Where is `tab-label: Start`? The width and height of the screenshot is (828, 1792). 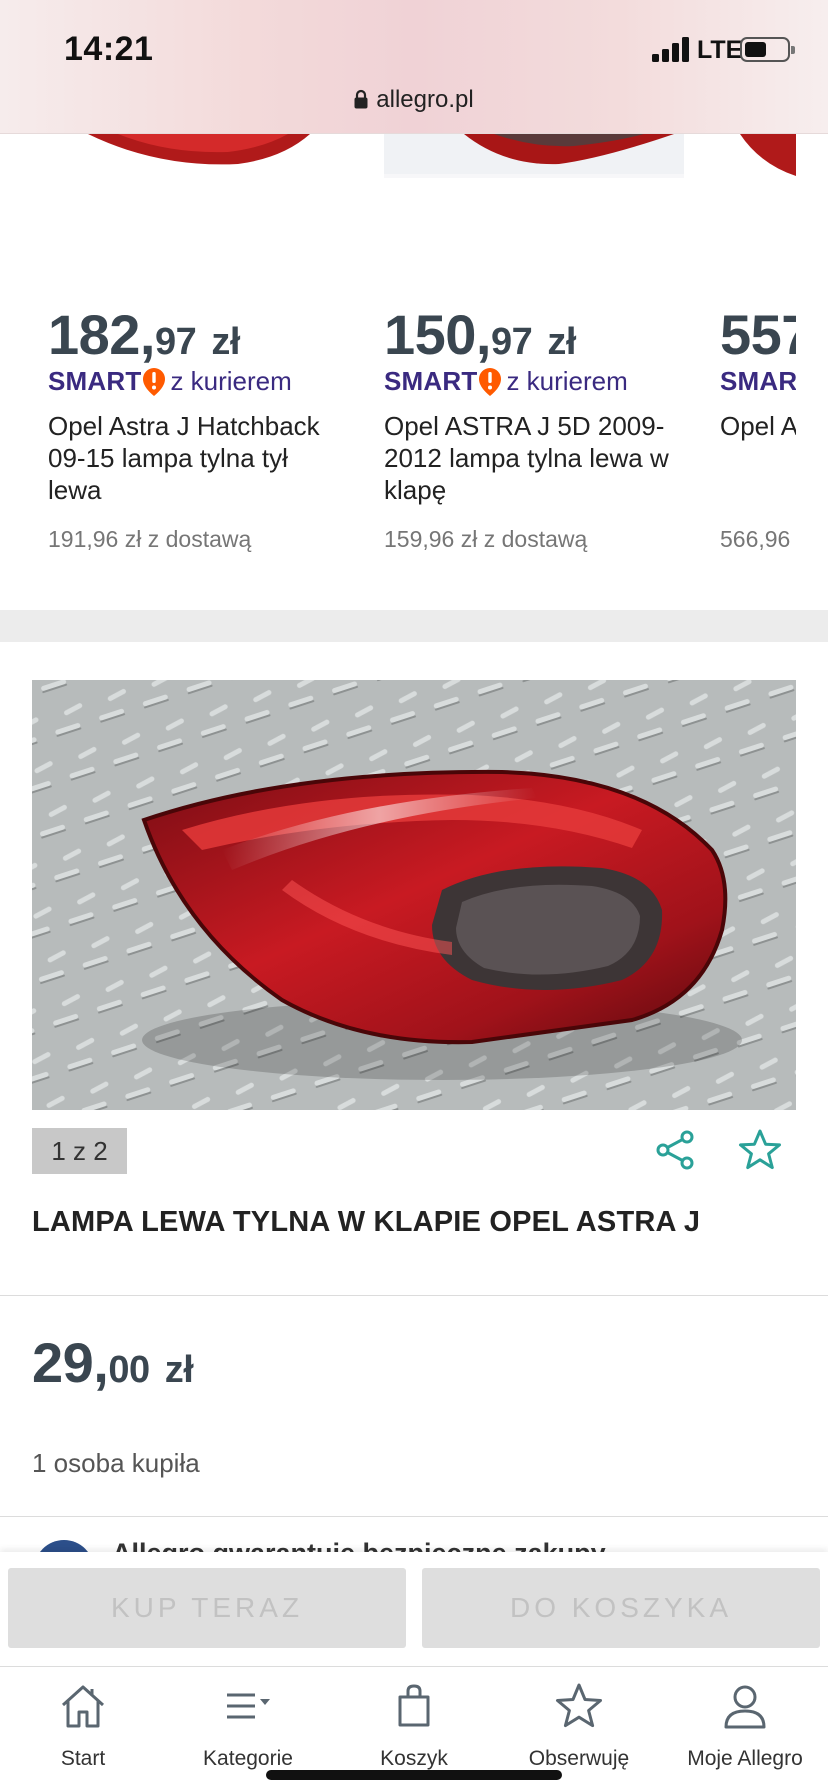 tab-label: Start is located at coordinates (83, 1758).